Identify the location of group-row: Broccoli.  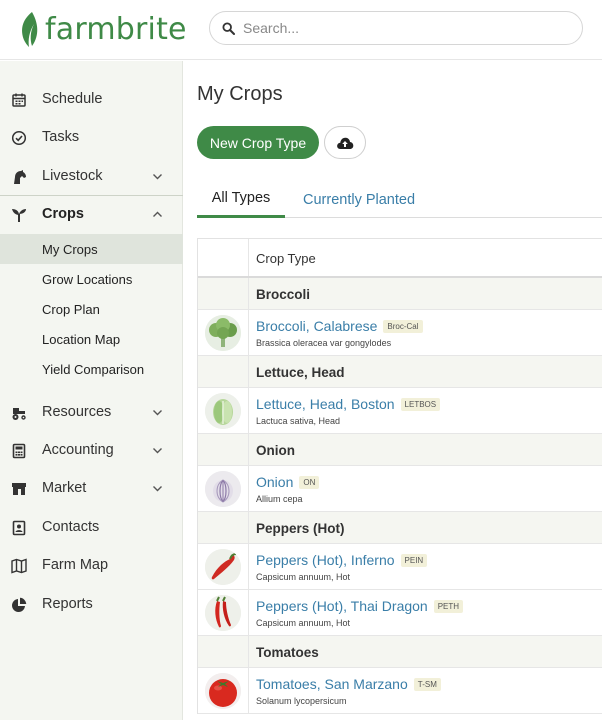
(400, 294).